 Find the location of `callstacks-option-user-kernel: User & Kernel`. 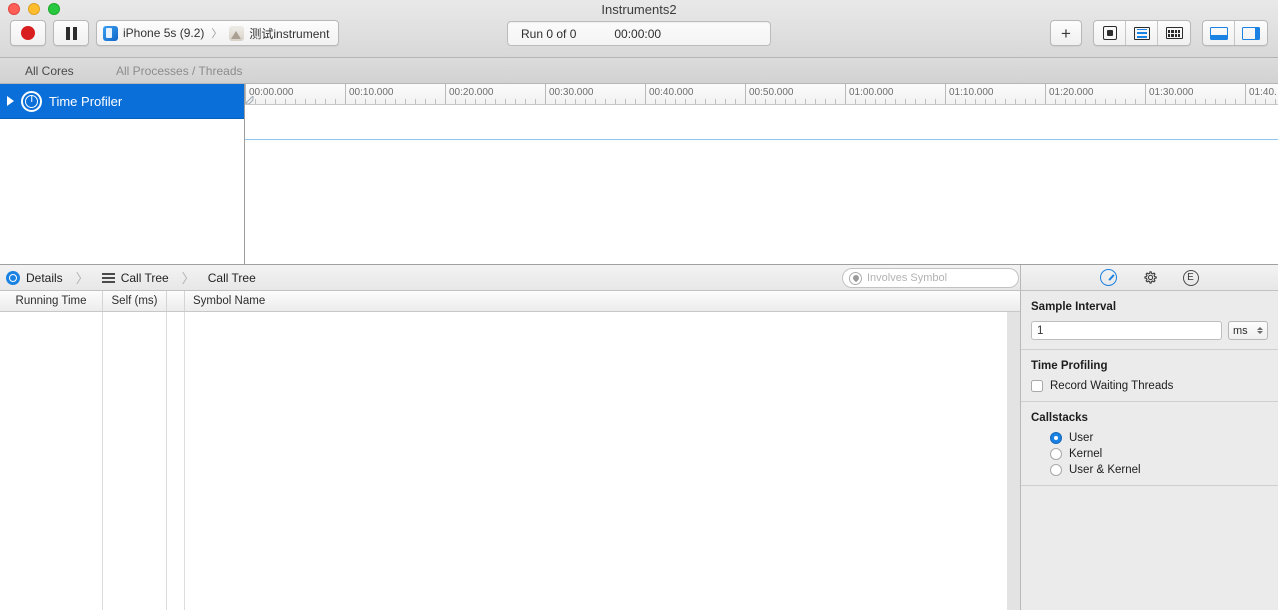

callstacks-option-user-kernel: User & Kernel is located at coordinates (1159, 470).